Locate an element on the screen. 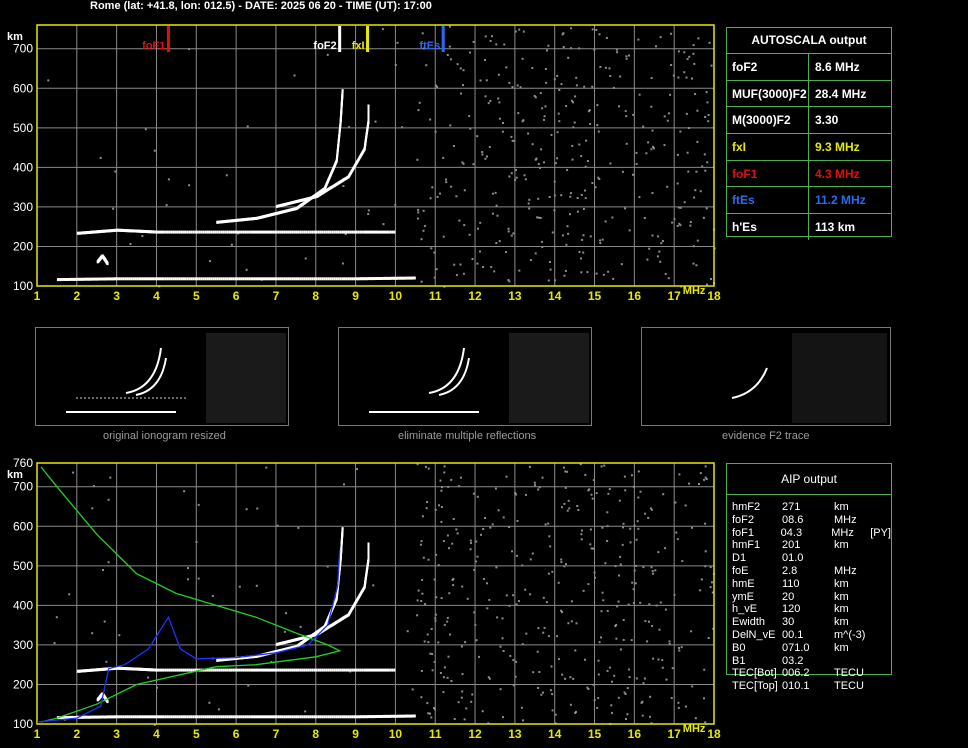 This screenshot has height=748, width=968. autoscala-key: foF2 is located at coordinates (768, 67).